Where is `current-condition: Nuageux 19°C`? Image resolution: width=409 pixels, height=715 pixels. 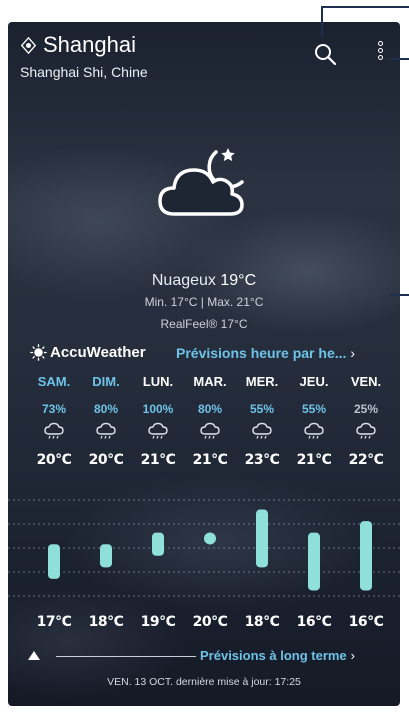 current-condition: Nuageux 19°C is located at coordinates (204, 281).